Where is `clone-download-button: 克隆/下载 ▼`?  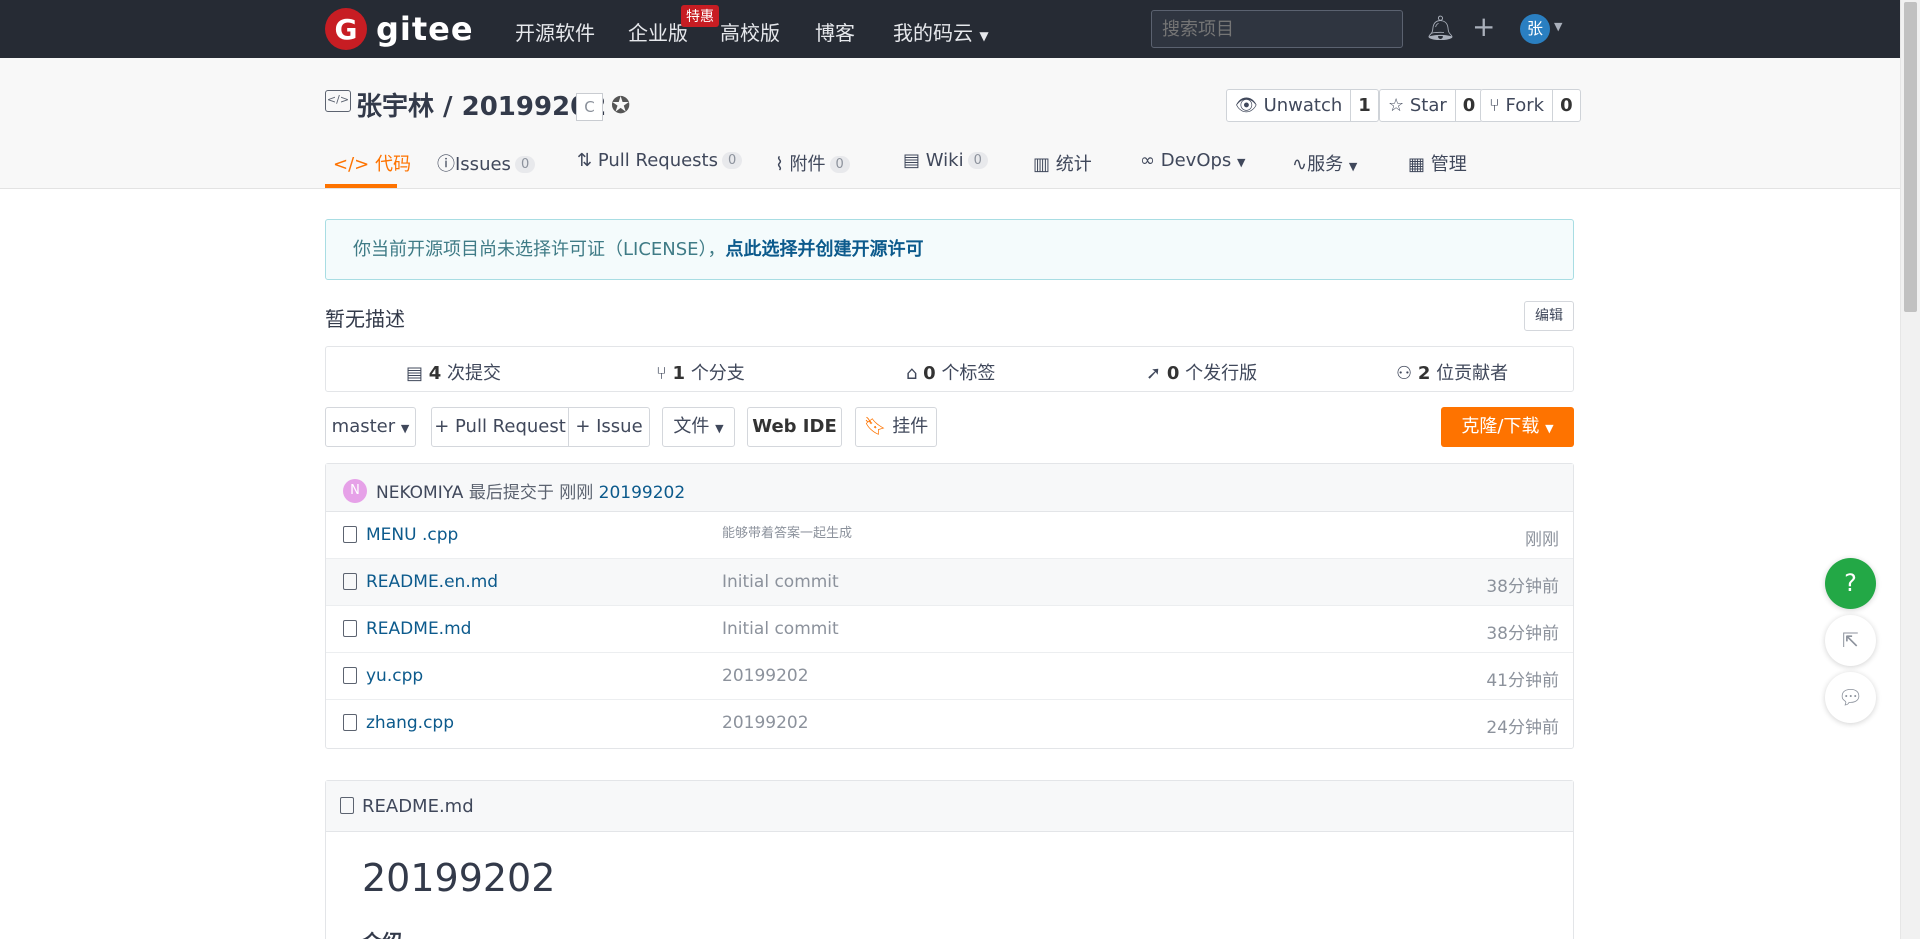 clone-download-button: 克隆/下载 ▼ is located at coordinates (1507, 427).